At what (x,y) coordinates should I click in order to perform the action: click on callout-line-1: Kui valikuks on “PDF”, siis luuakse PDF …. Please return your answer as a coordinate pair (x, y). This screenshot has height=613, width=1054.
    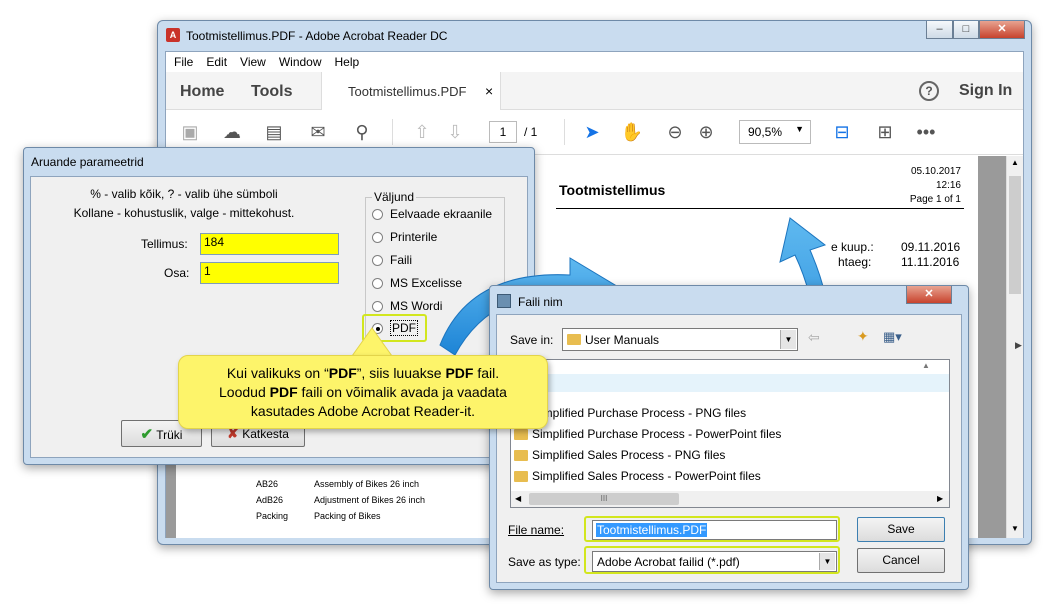
    Looking at the image, I should click on (363, 373).